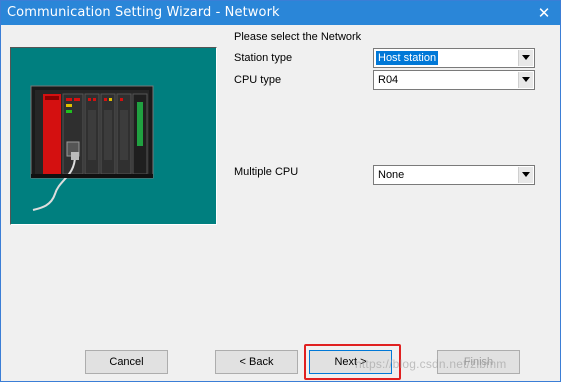 The height and width of the screenshot is (382, 561). What do you see at coordinates (454, 80) in the screenshot?
I see `cpu-type-select: R04` at bounding box center [454, 80].